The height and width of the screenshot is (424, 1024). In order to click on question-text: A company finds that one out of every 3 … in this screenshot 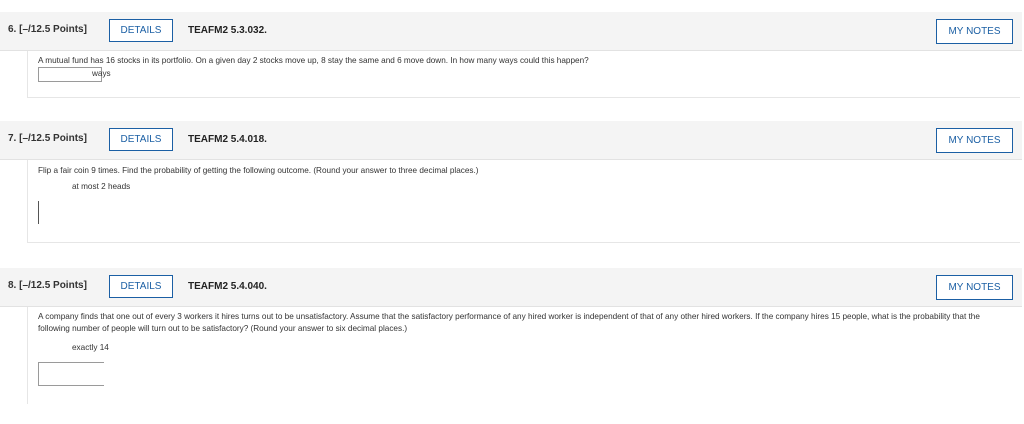, I will do `click(509, 322)`.